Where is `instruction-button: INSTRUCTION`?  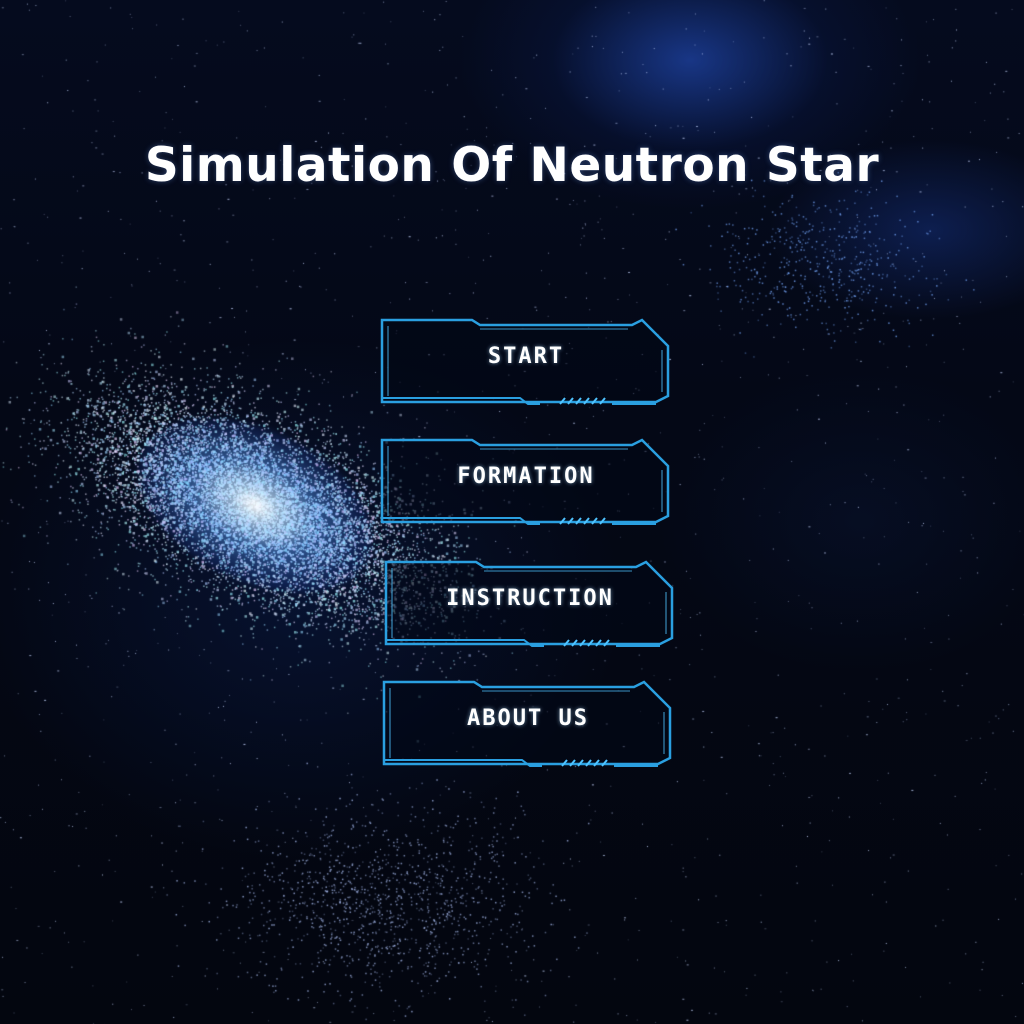 instruction-button: INSTRUCTION is located at coordinates (530, 603).